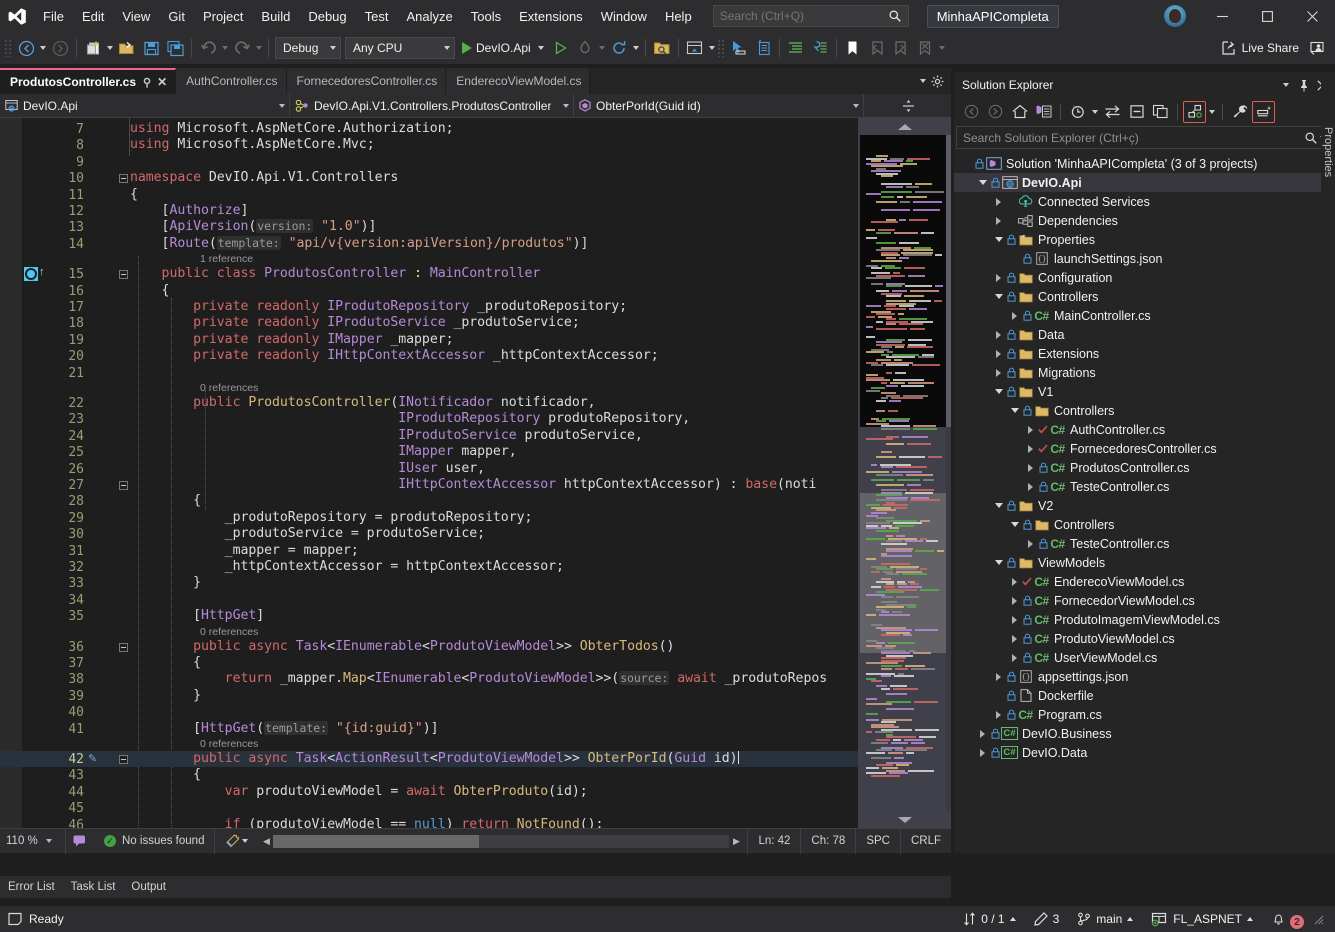  I want to click on indentation-indicator: SPC, so click(877, 841).